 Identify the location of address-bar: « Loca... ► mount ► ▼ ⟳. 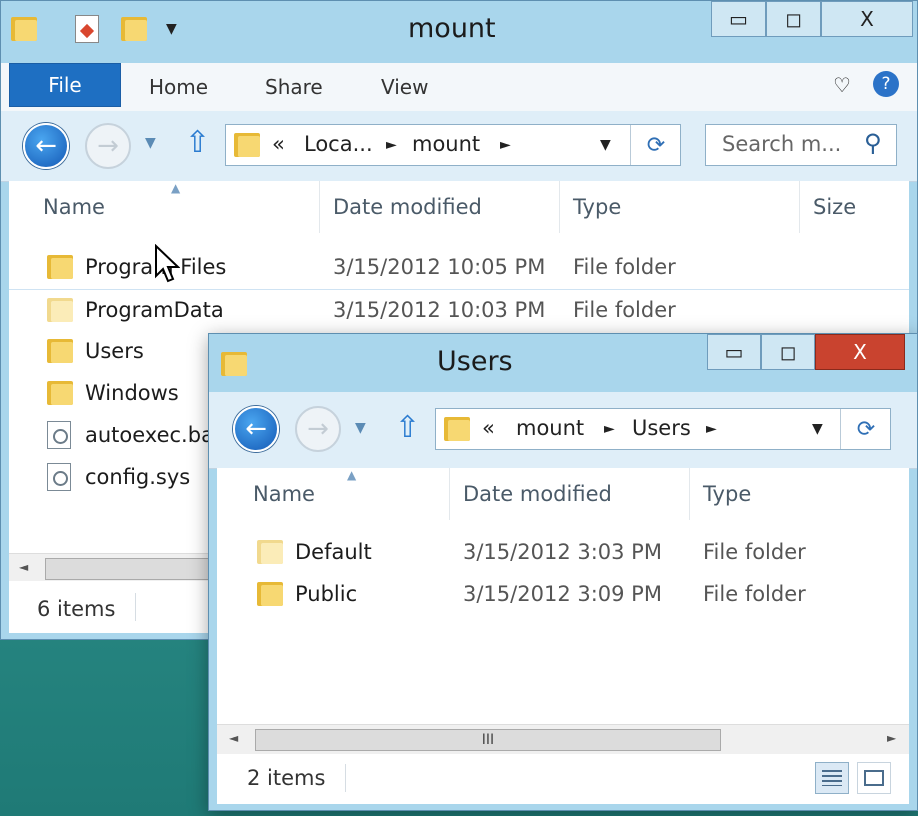
(453, 145).